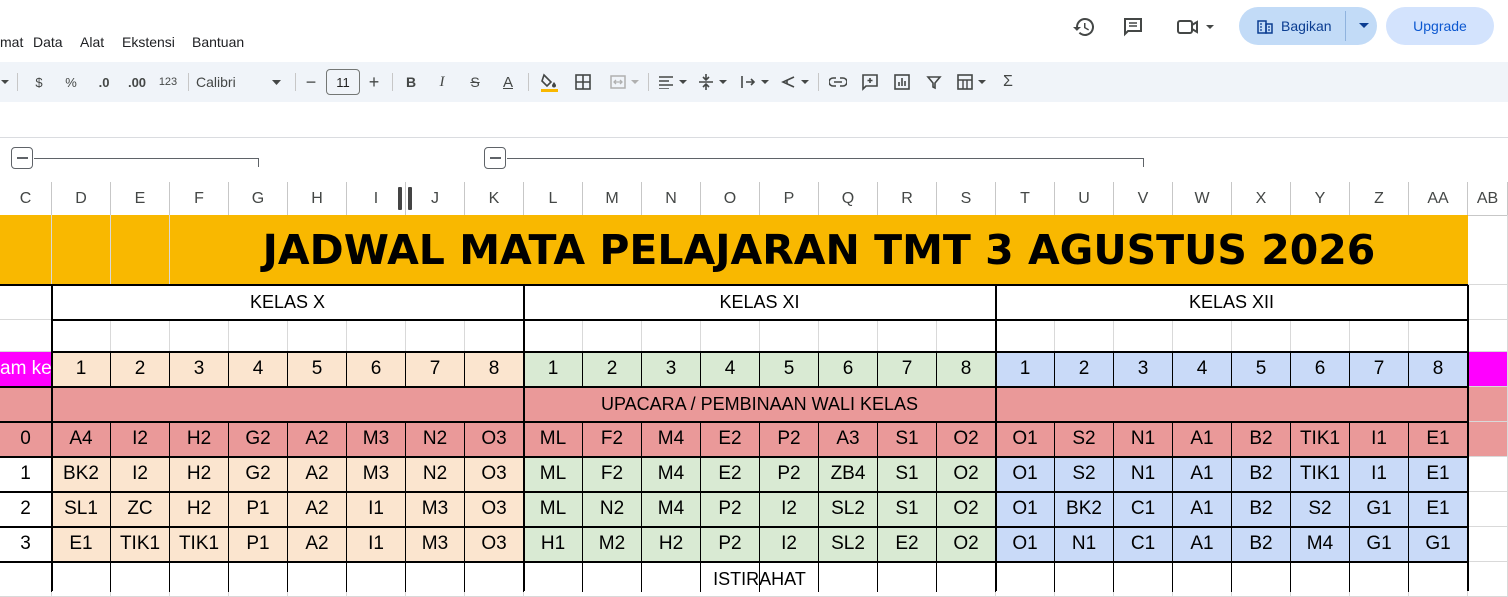 Image resolution: width=1508 pixels, height=597 pixels. I want to click on text-rotation-icon, so click(794, 82).